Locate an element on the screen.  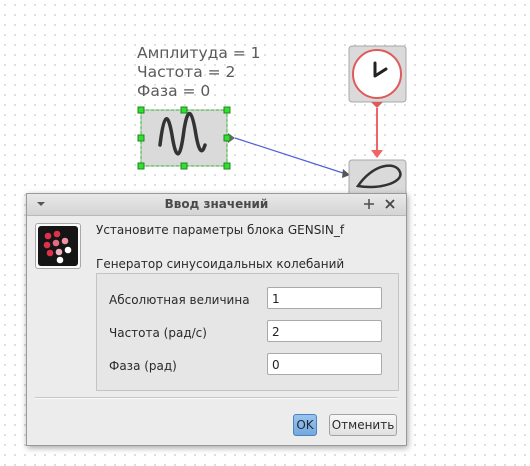
dialog-title: Ввод значений is located at coordinates (216, 204).